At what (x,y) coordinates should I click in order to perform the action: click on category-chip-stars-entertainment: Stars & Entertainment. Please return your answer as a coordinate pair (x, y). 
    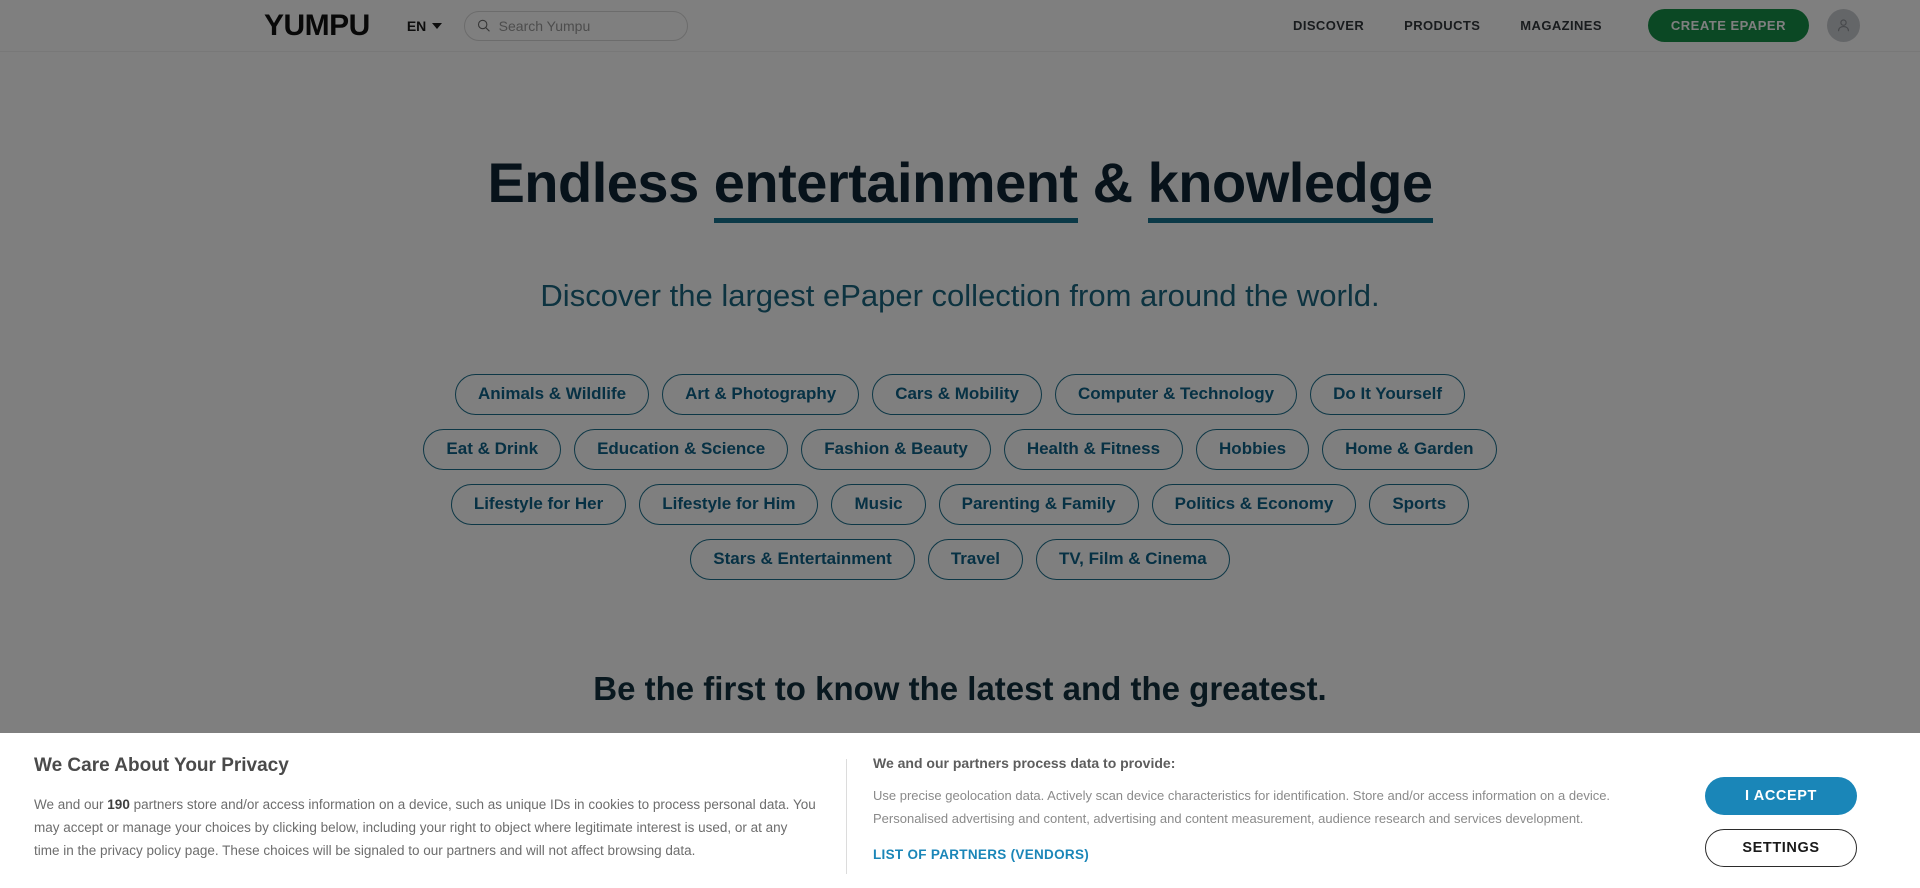
    Looking at the image, I should click on (802, 559).